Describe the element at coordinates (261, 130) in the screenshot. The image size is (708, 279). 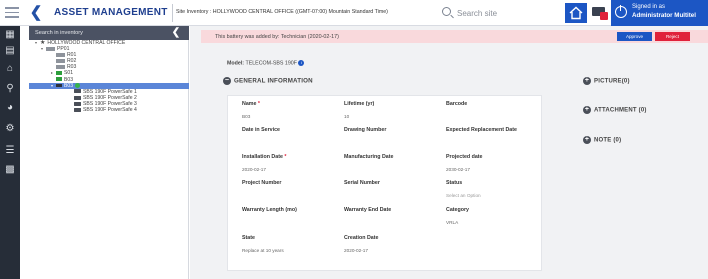
I see `field-label: Date in Service` at that location.